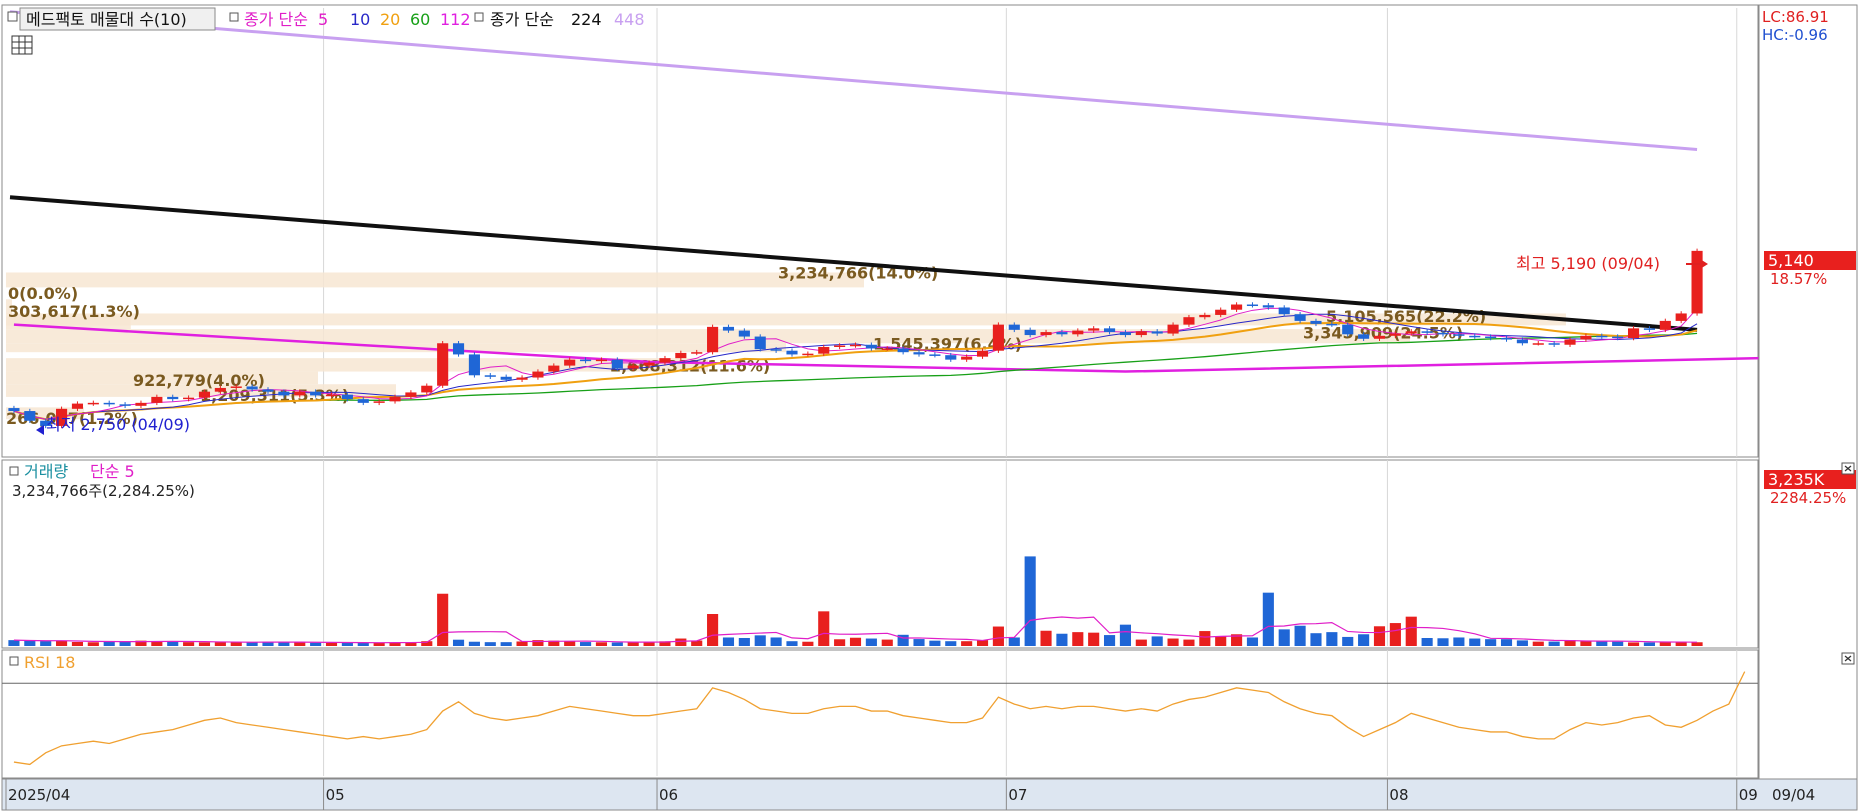 This screenshot has width=1859, height=812. Describe the element at coordinates (1848, 658) in the screenshot. I see `rsi-close-icon` at that location.